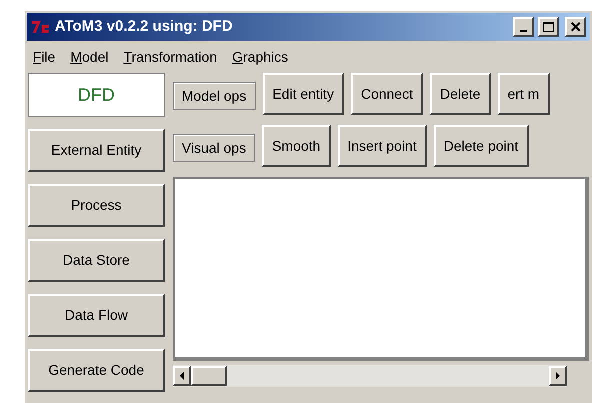  I want to click on menu-item: Transformation, so click(171, 57).